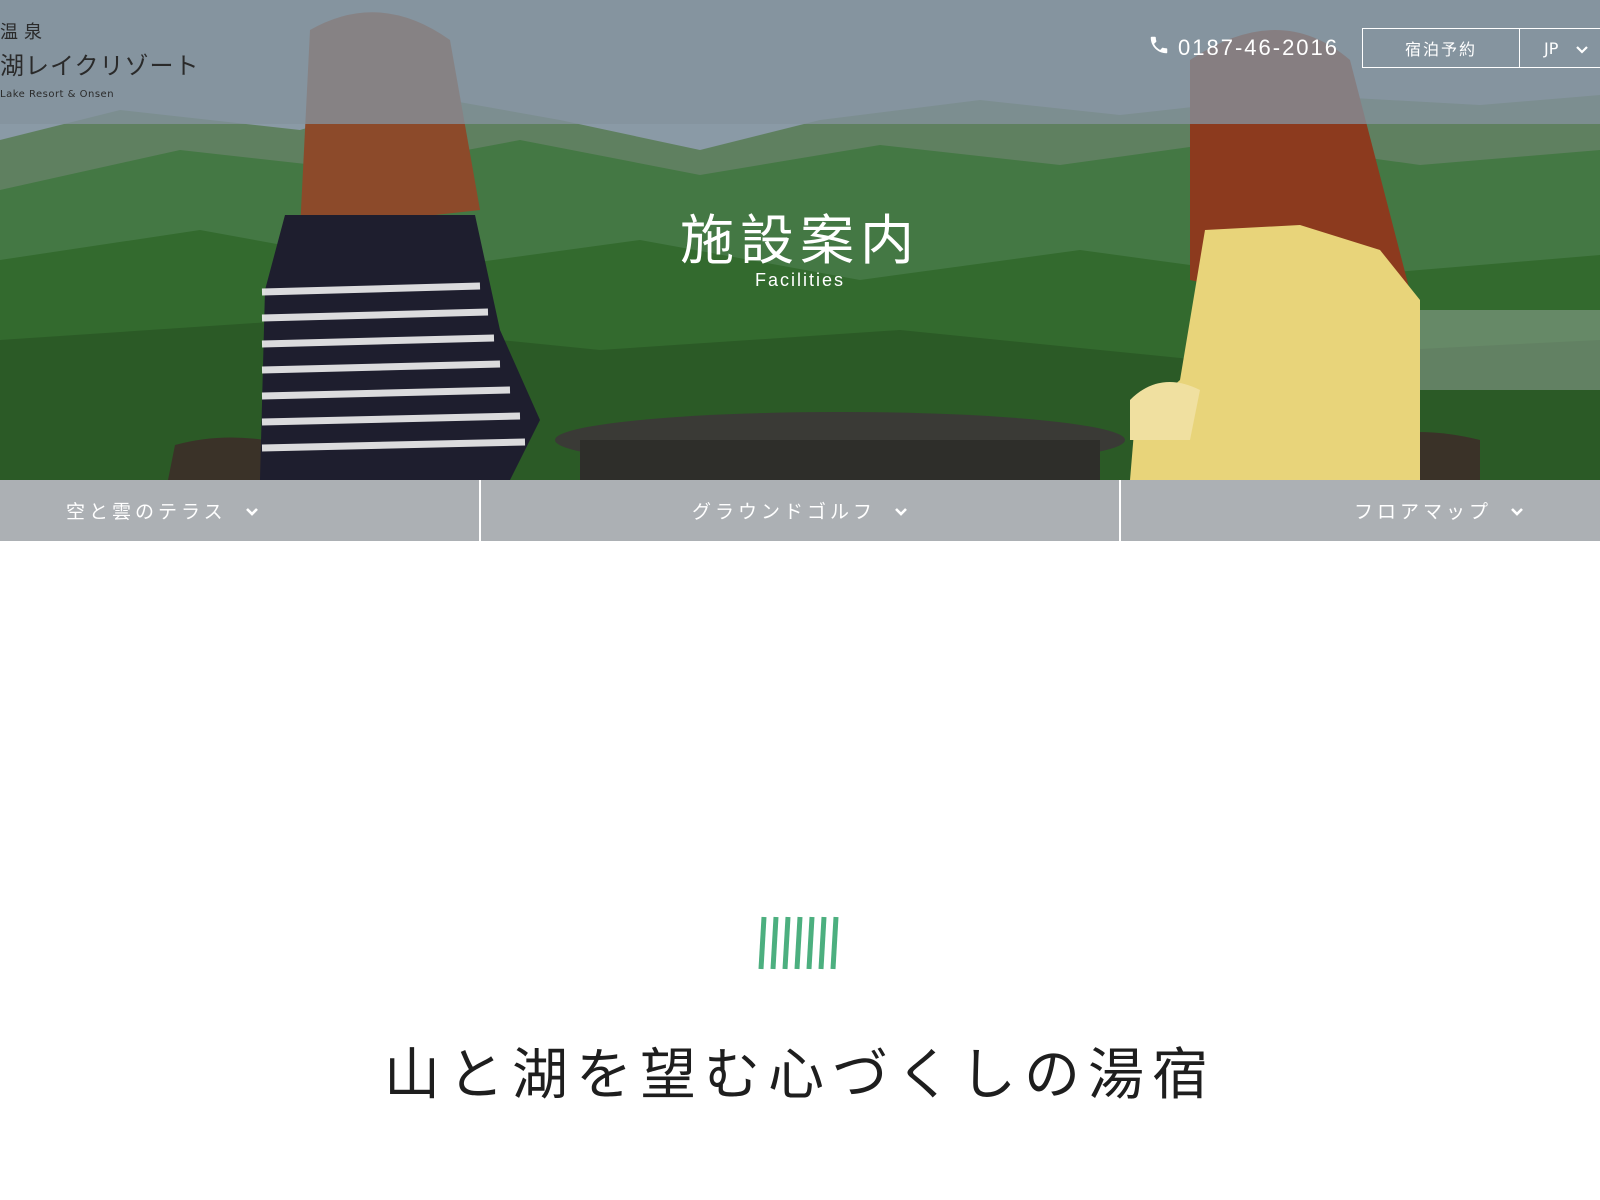 The width and height of the screenshot is (1600, 1200). What do you see at coordinates (1159, 48) in the screenshot?
I see `phone-icon` at bounding box center [1159, 48].